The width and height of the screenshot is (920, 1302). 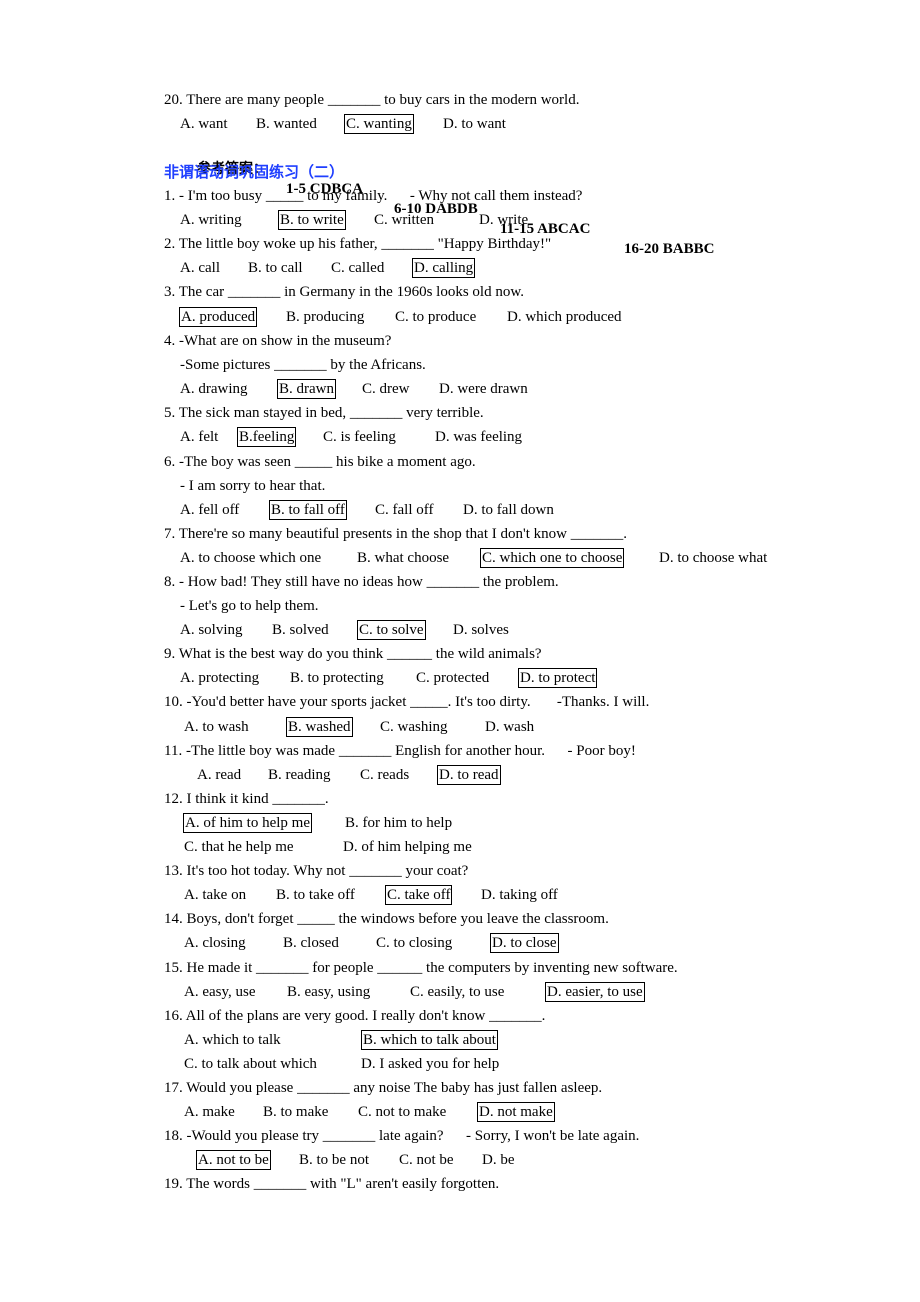 I want to click on question-8-stem-line-2: - Let's go to help them., so click(x=249, y=606).